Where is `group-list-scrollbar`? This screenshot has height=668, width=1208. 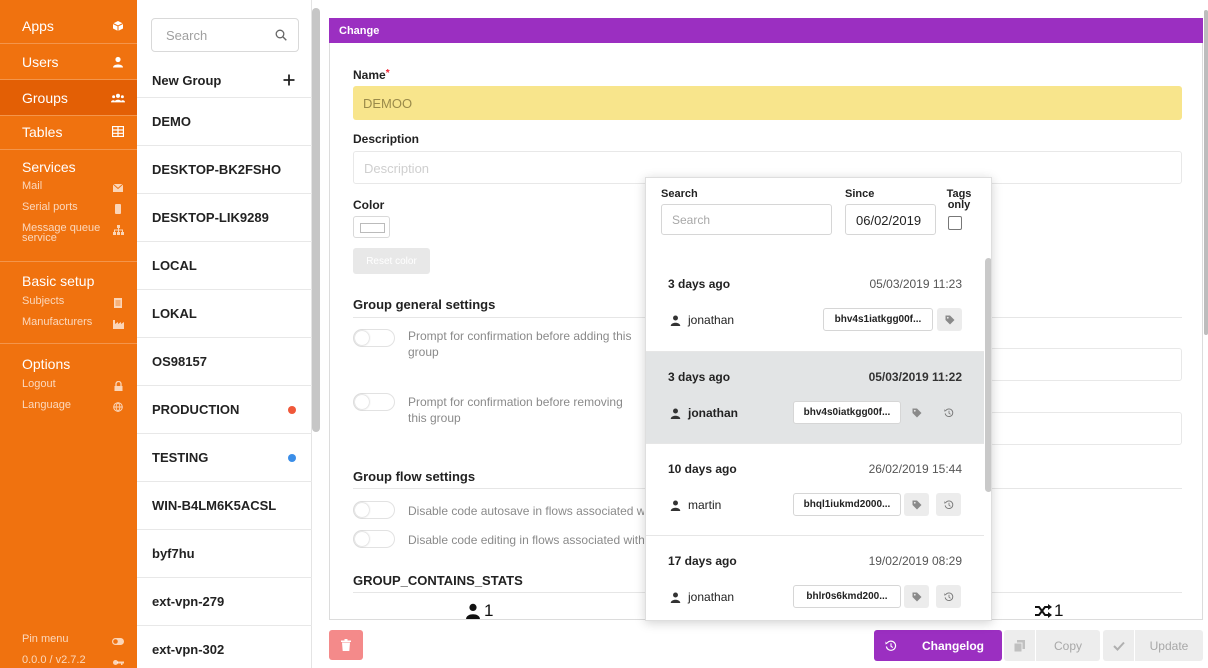
group-list-scrollbar is located at coordinates (316, 220).